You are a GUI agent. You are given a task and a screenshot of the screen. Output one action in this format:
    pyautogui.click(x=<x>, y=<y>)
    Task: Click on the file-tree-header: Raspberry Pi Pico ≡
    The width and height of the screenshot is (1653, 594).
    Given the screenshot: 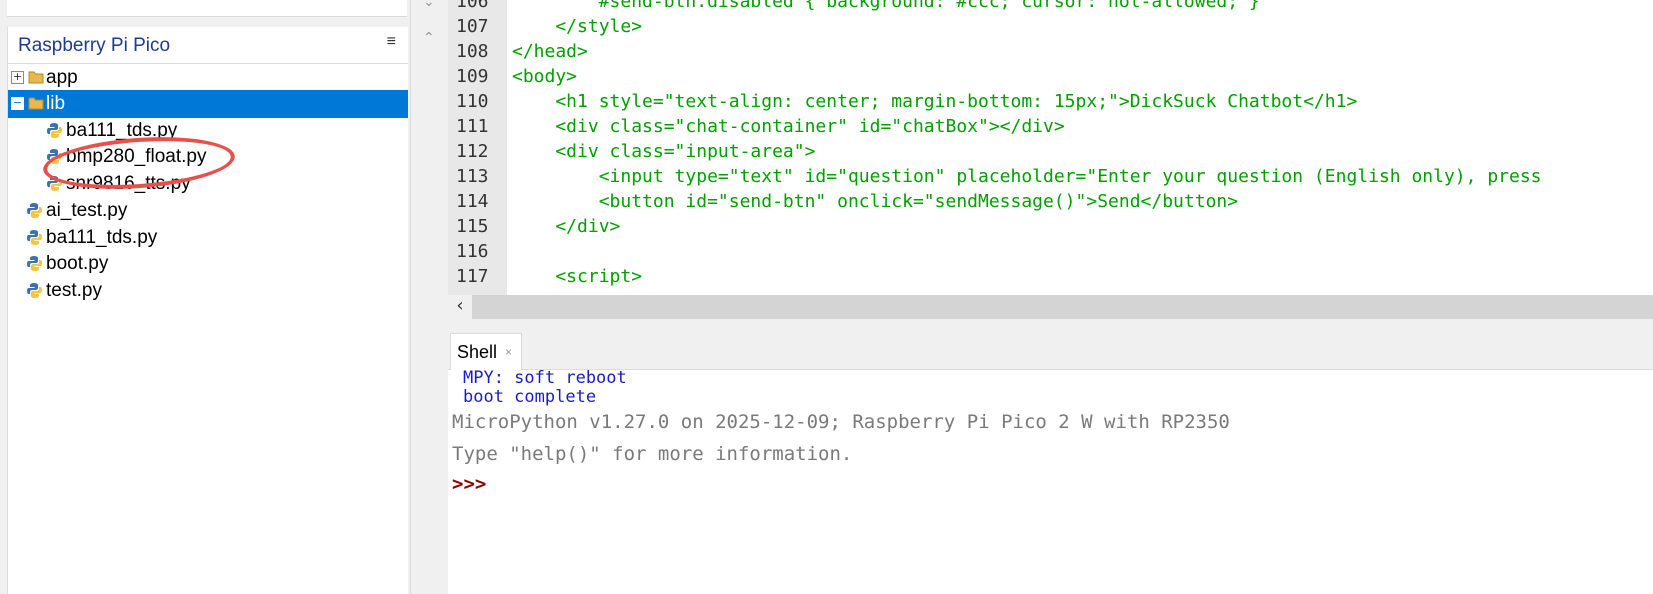 What is the action you would take?
    pyautogui.click(x=208, y=45)
    